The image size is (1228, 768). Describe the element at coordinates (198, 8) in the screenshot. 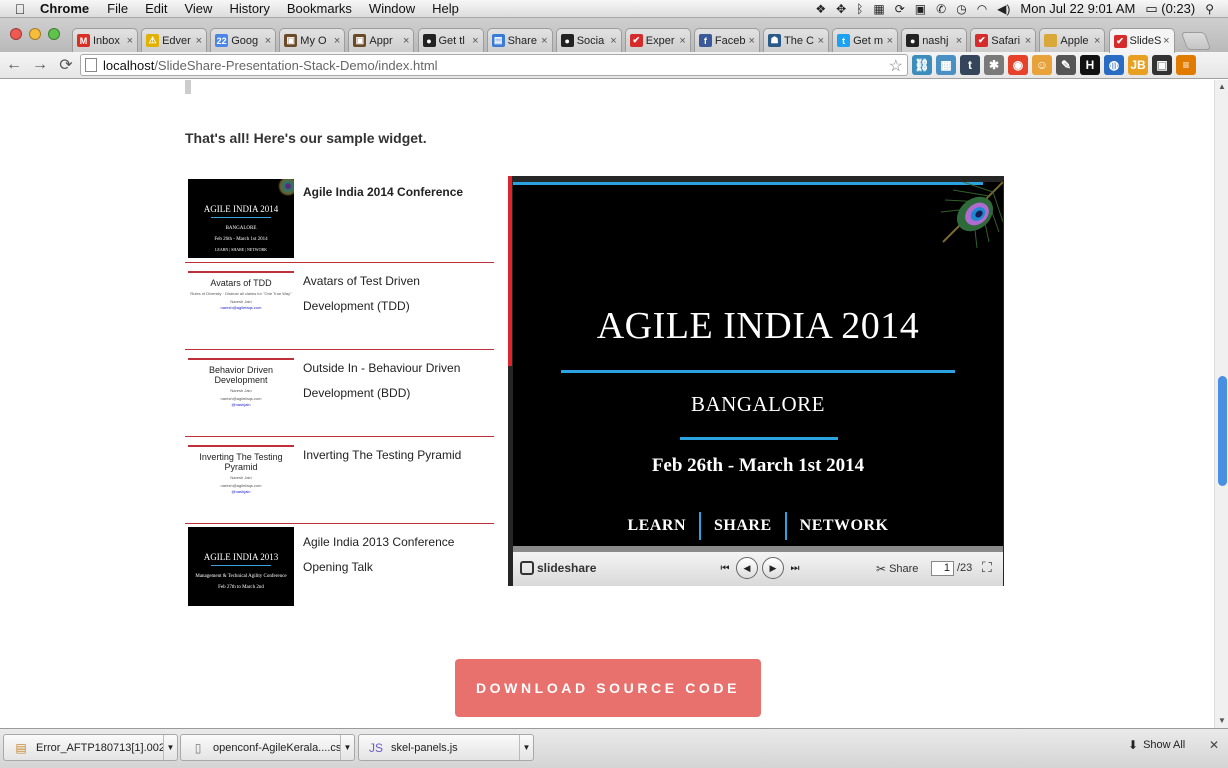

I see `menu-view: View` at that location.